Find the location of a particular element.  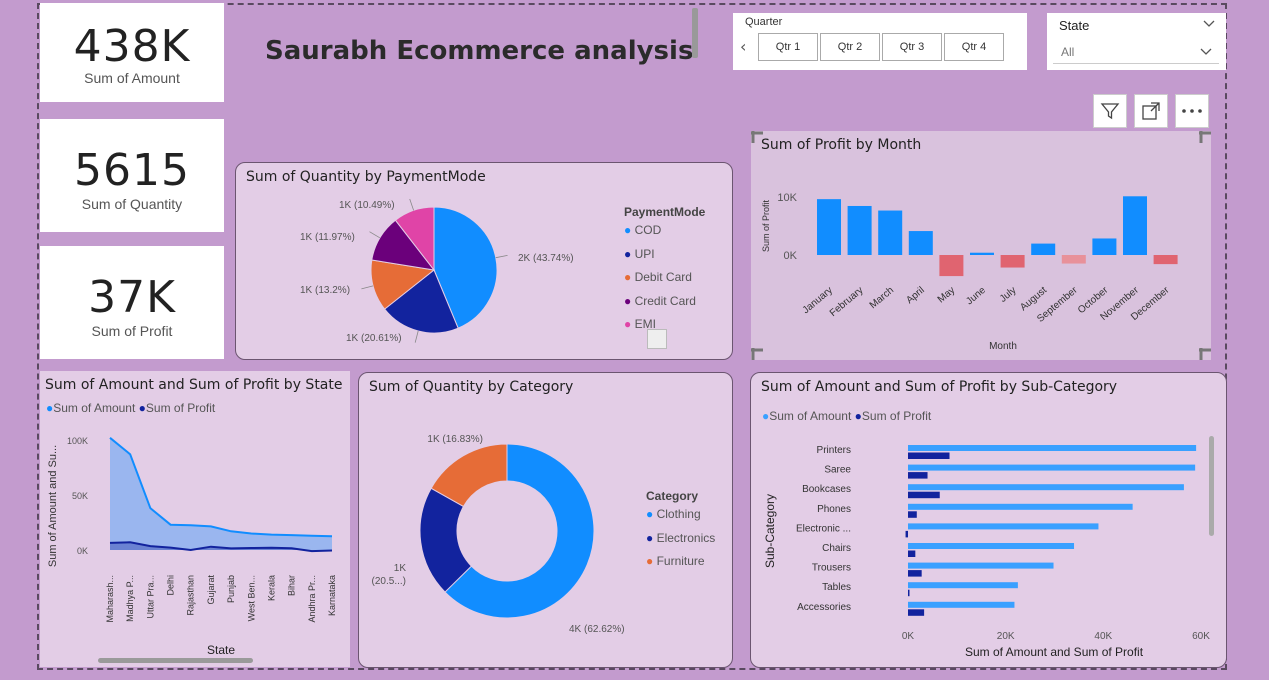

kpi-value: 5615 is located at coordinates (132, 170).